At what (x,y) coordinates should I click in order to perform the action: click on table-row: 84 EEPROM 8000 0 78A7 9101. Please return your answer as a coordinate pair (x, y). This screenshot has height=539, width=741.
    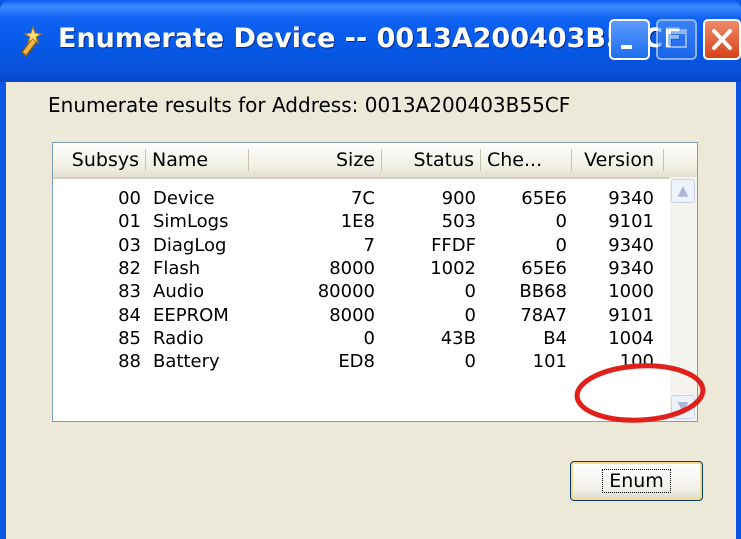
    Looking at the image, I should click on (353, 315).